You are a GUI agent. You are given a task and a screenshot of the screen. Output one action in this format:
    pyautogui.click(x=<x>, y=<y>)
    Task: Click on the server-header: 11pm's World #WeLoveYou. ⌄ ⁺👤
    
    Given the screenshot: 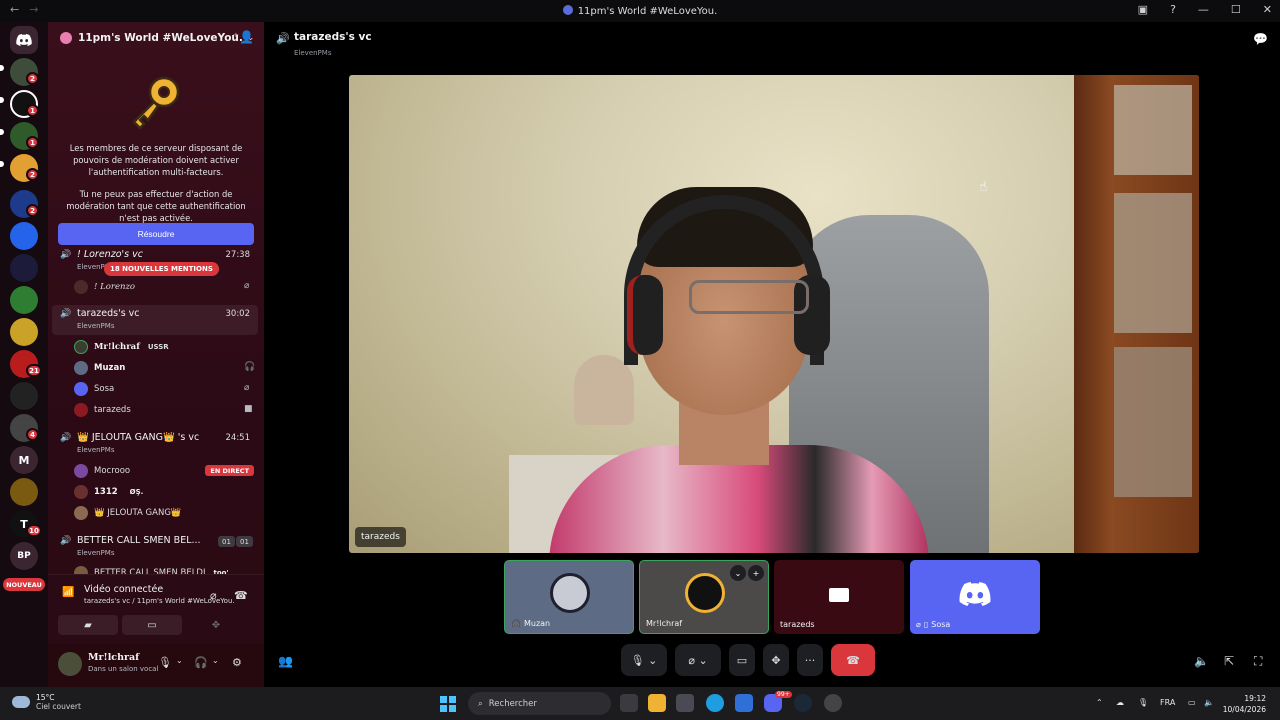 What is the action you would take?
    pyautogui.click(x=156, y=38)
    